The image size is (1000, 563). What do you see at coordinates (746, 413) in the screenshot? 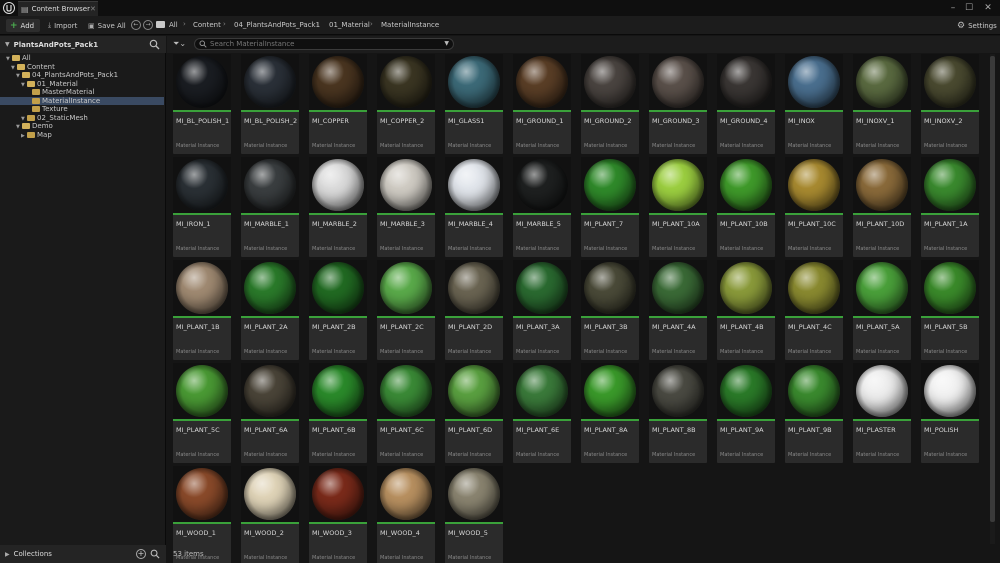
I see `asset-tile: MI_PLANT_9A Material Instance` at bounding box center [746, 413].